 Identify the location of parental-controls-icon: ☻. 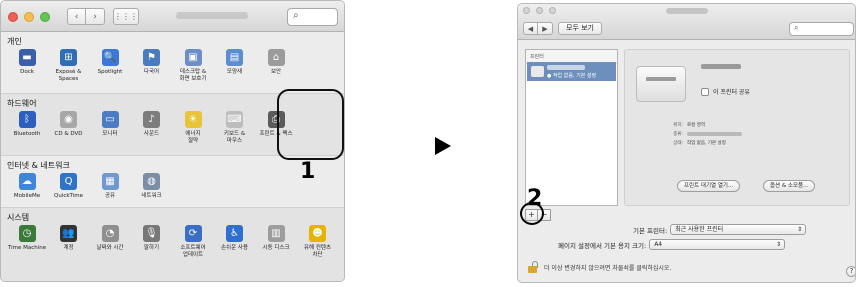
(317, 233).